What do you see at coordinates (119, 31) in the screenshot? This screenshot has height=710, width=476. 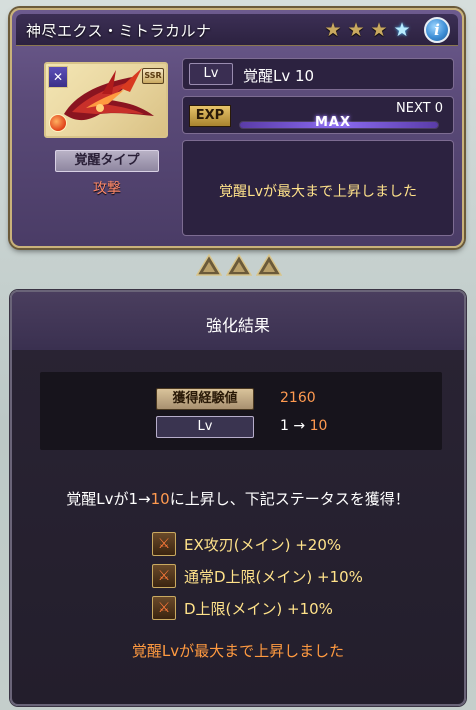 I see `item-name: 神尽エクス・ミトラカルナ` at bounding box center [119, 31].